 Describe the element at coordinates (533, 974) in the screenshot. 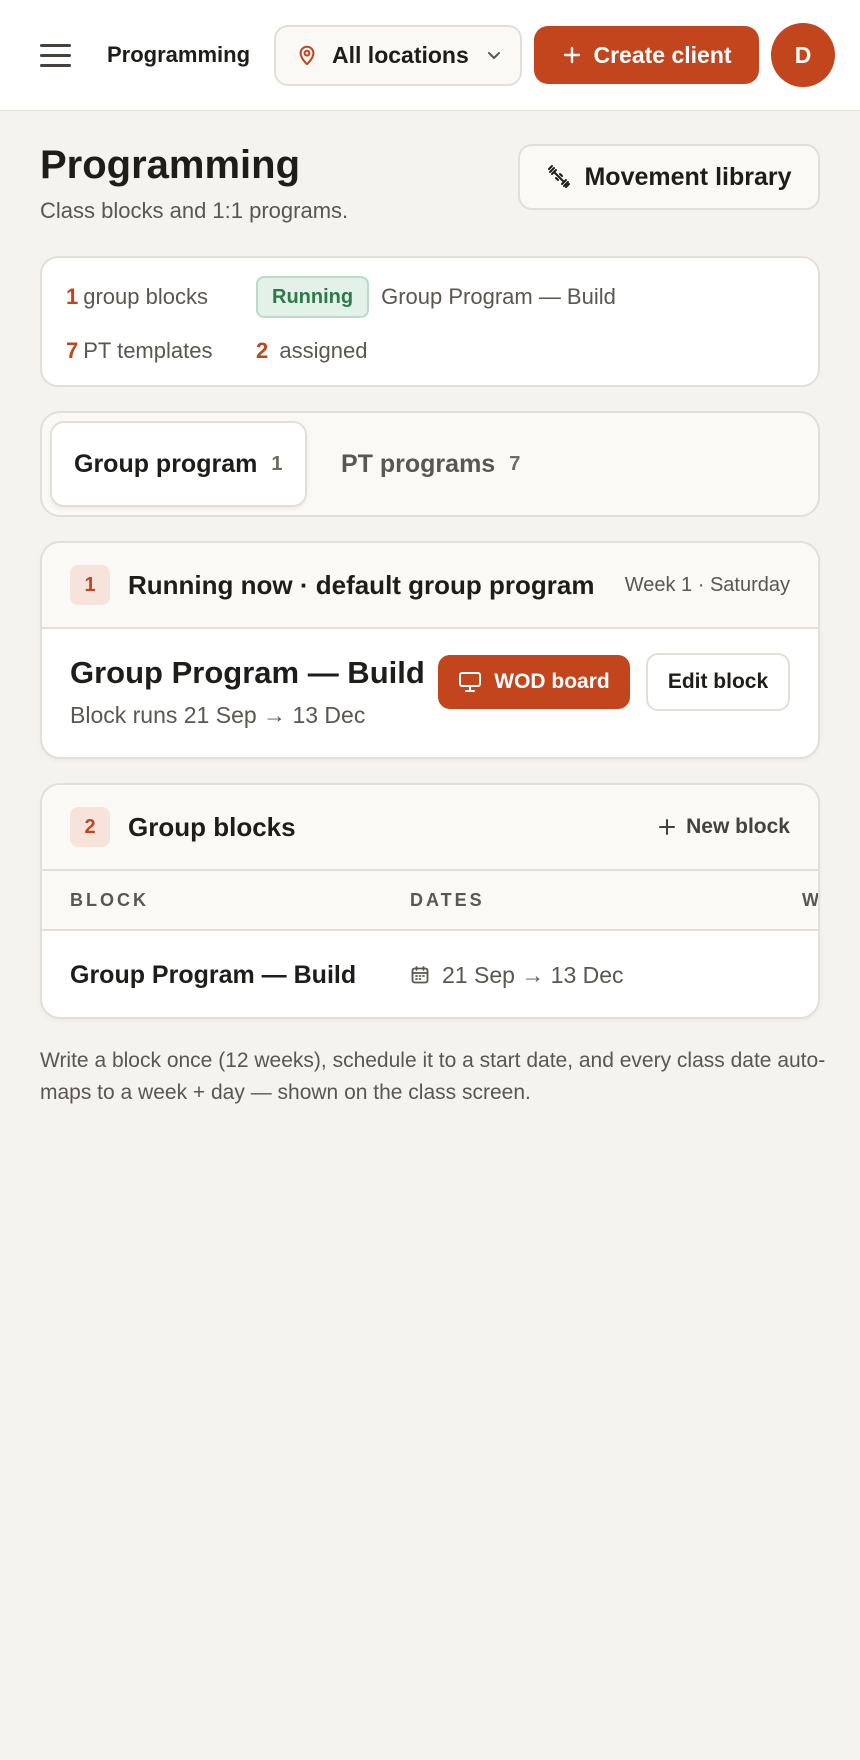

I see `dates-text: 21 Sep → 13 Dec` at that location.